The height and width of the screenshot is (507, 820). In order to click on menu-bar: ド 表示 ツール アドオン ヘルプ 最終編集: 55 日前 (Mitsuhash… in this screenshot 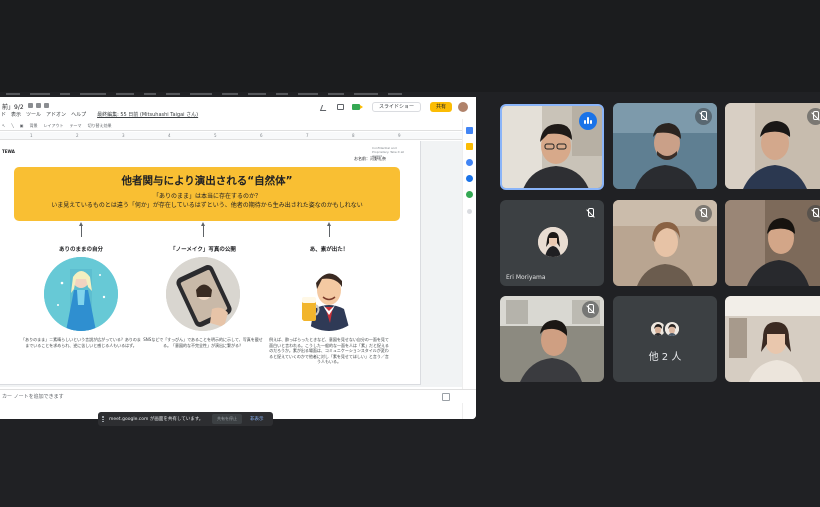, I will do `click(99, 114)`.